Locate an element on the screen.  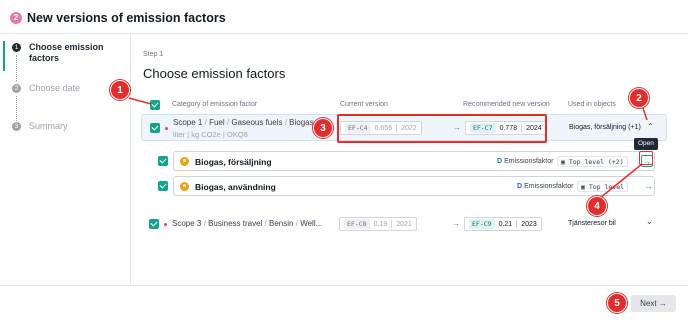
callout-4: 4 is located at coordinates (597, 206).